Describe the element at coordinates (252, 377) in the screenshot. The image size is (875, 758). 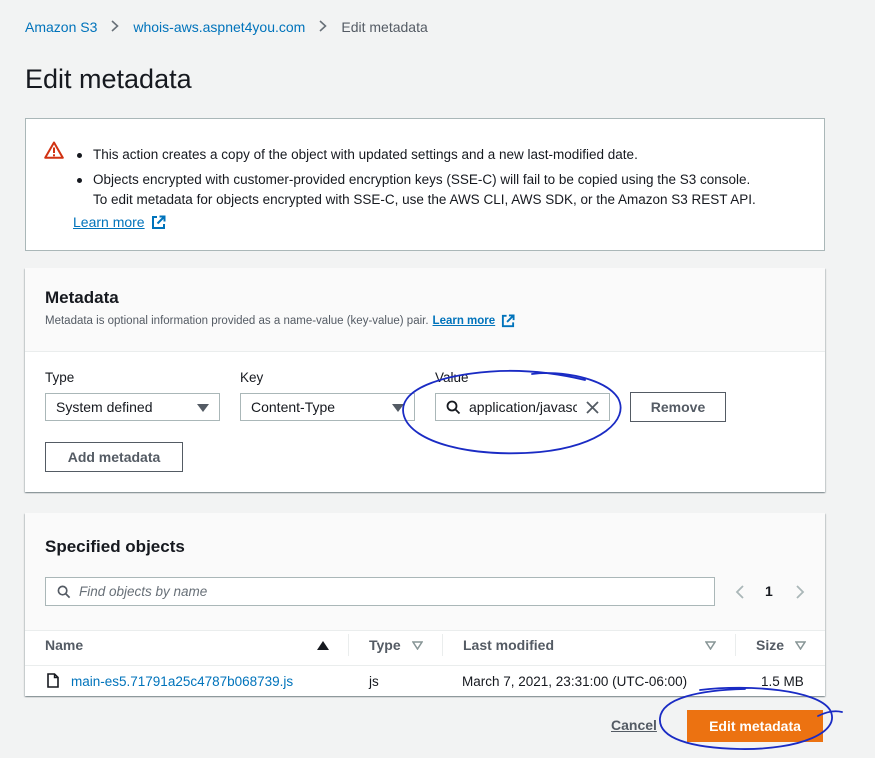
I see `key-label: Key` at that location.